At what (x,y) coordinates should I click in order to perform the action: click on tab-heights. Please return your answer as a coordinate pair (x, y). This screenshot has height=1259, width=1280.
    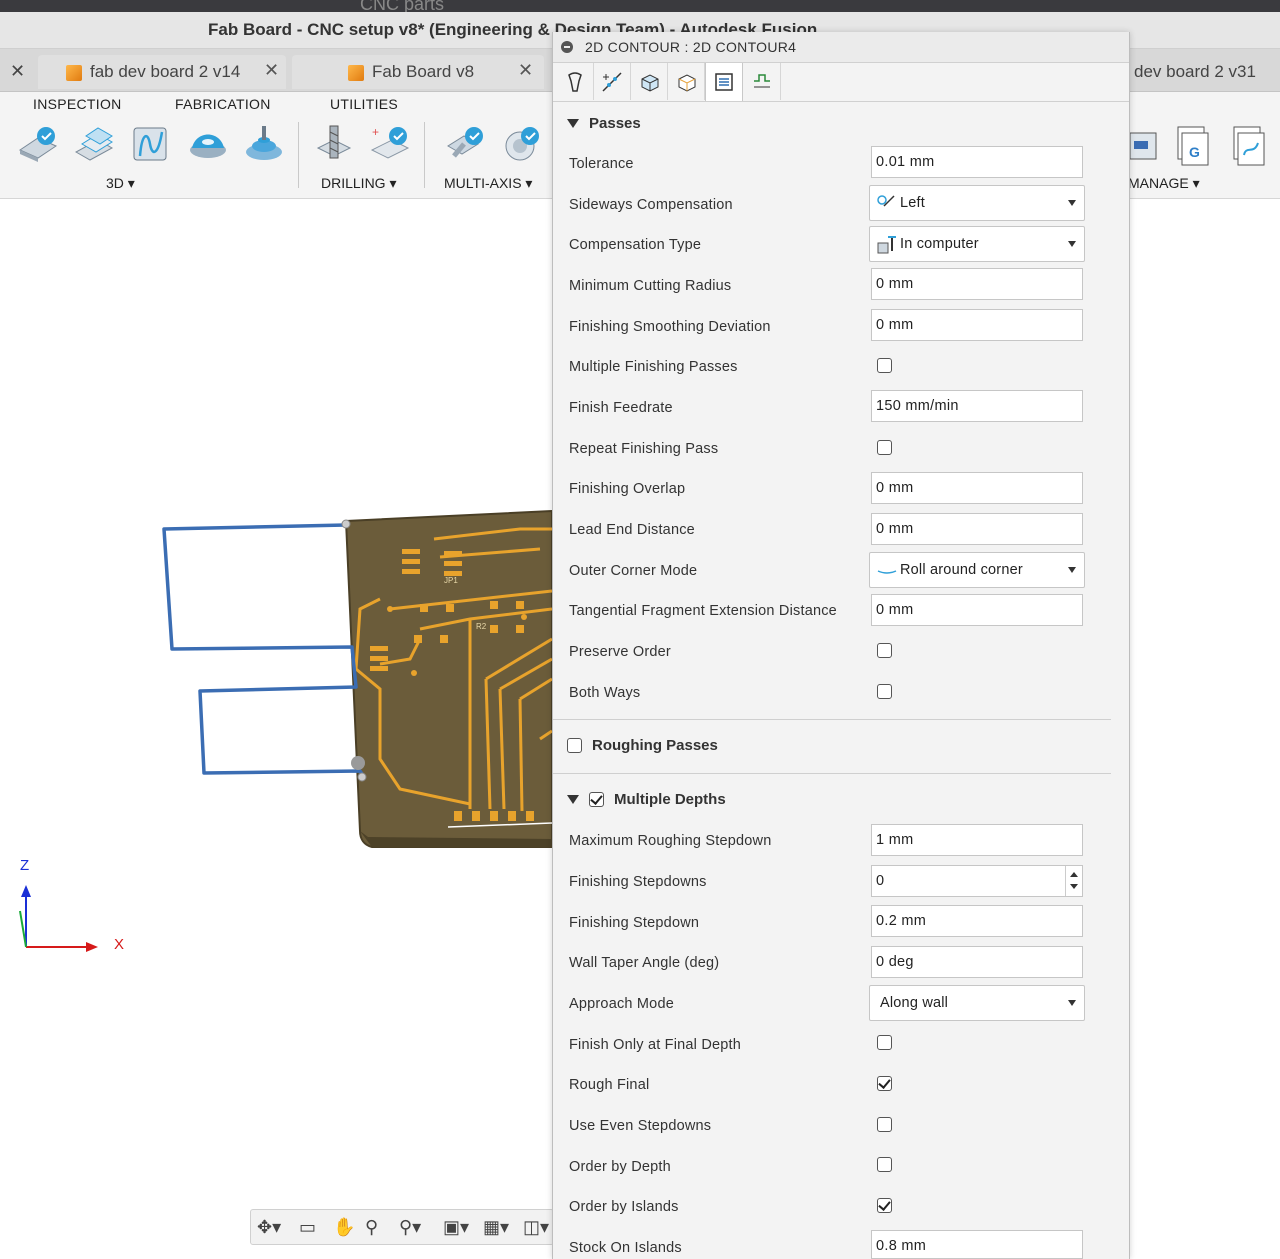
    Looking at the image, I should click on (649, 81).